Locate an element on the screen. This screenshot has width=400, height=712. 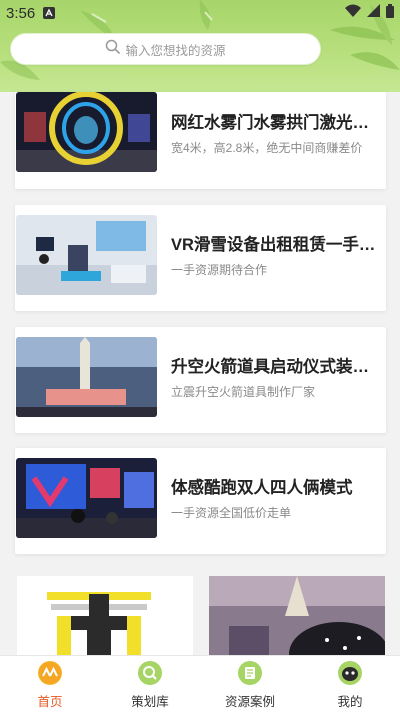
item-subtitle: 立震升空火箭道具制作厂家 is located at coordinates (243, 392).